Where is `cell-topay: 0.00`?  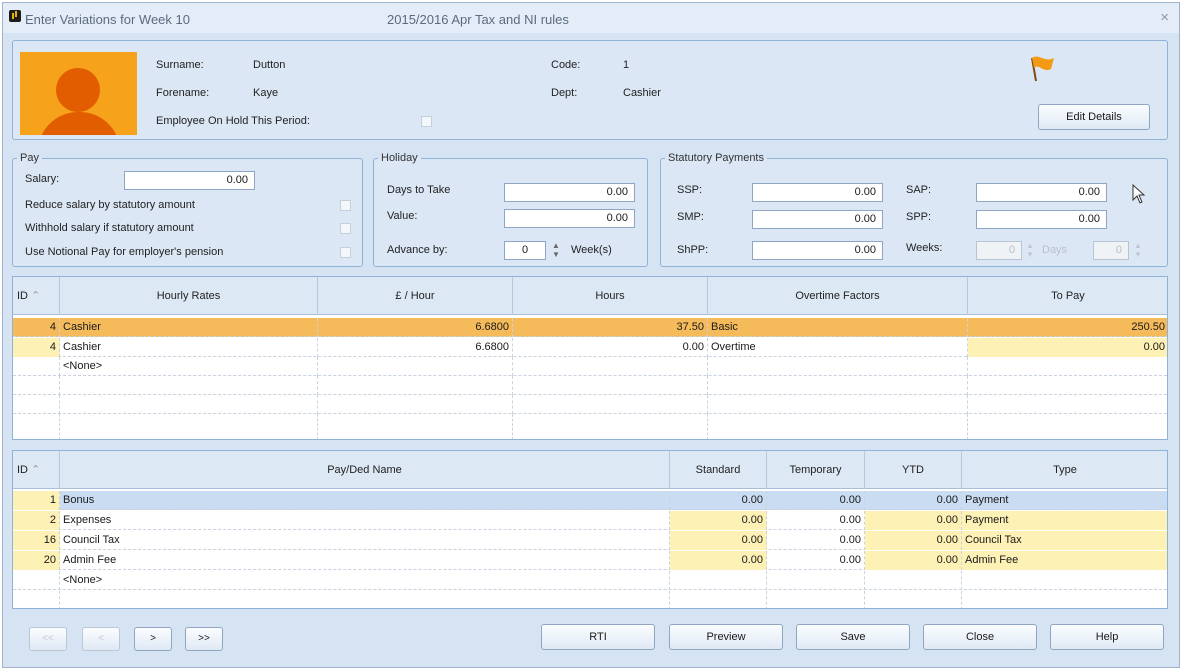
cell-topay: 0.00 is located at coordinates (1067, 347).